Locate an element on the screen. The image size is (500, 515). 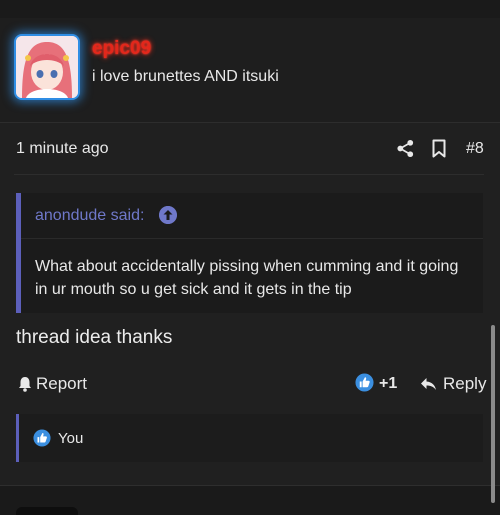
arrow-up-circle-icon is located at coordinates (168, 215).